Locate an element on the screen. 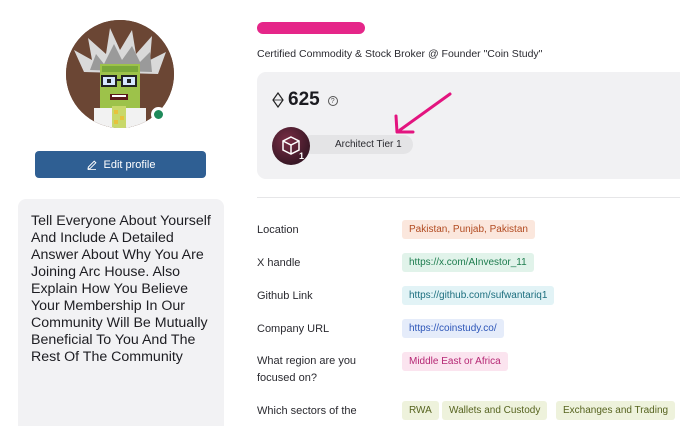  edit-profile-label: Edit profile is located at coordinates (129, 164).